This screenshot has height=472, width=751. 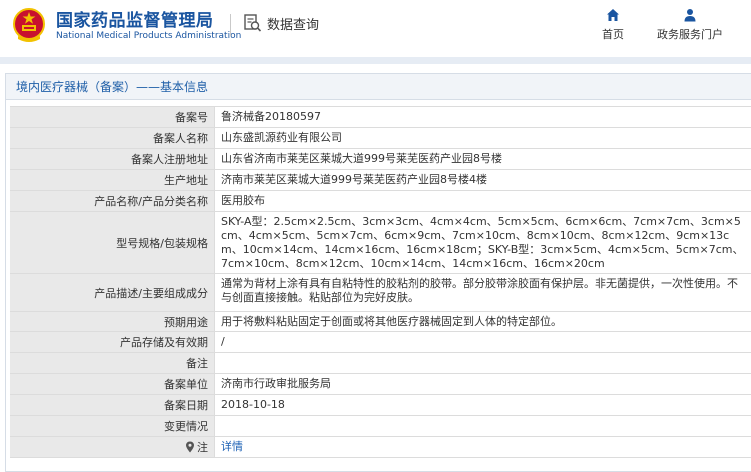 What do you see at coordinates (253, 23) in the screenshot?
I see `search-icon` at bounding box center [253, 23].